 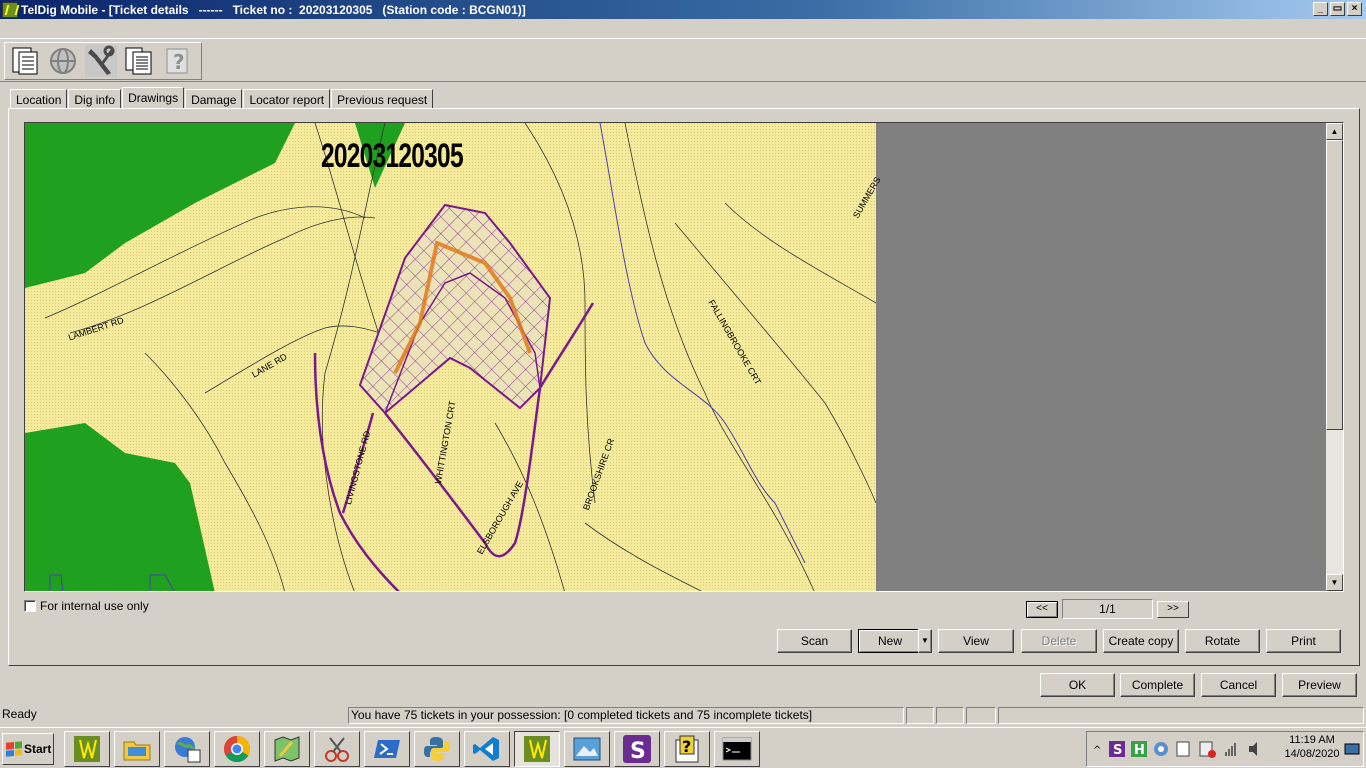 What do you see at coordinates (287, 749) in the screenshot?
I see `map-app-icon` at bounding box center [287, 749].